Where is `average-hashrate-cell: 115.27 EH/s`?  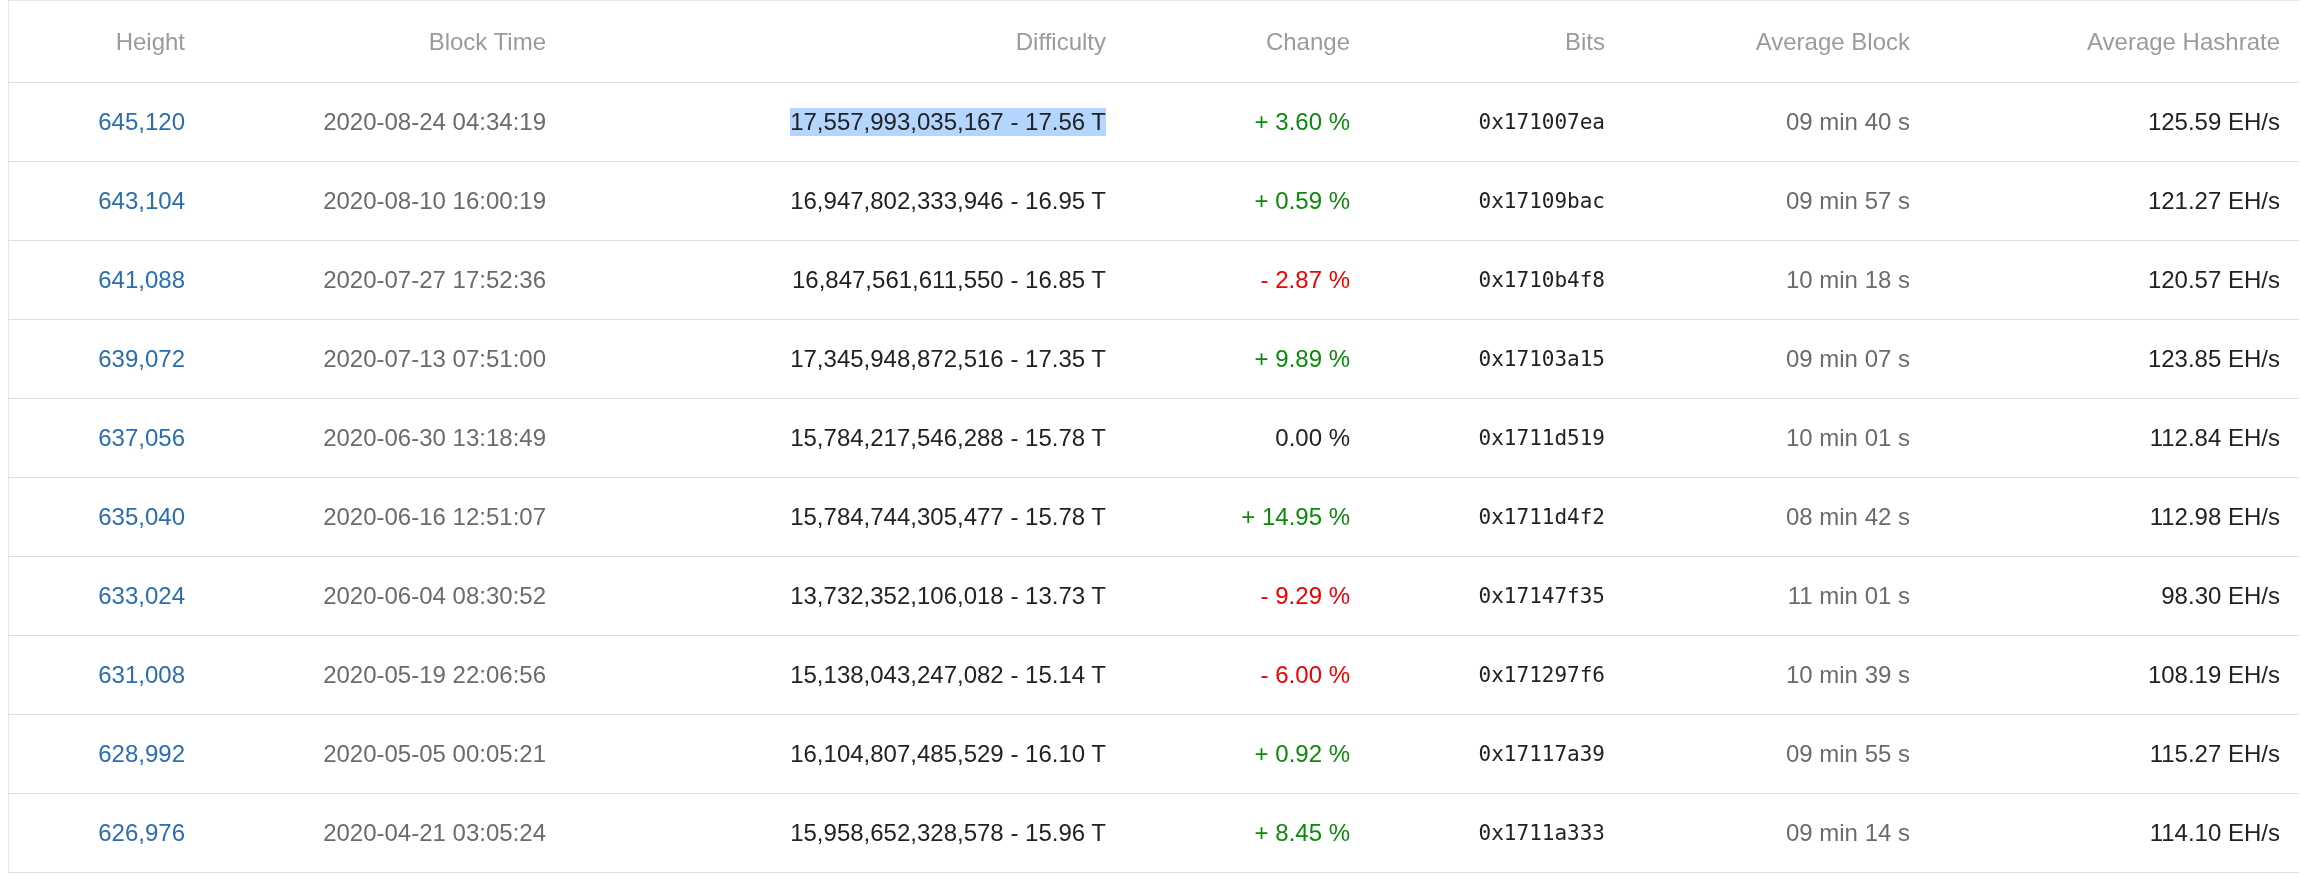
average-hashrate-cell: 115.27 EH/s is located at coordinates (2214, 754).